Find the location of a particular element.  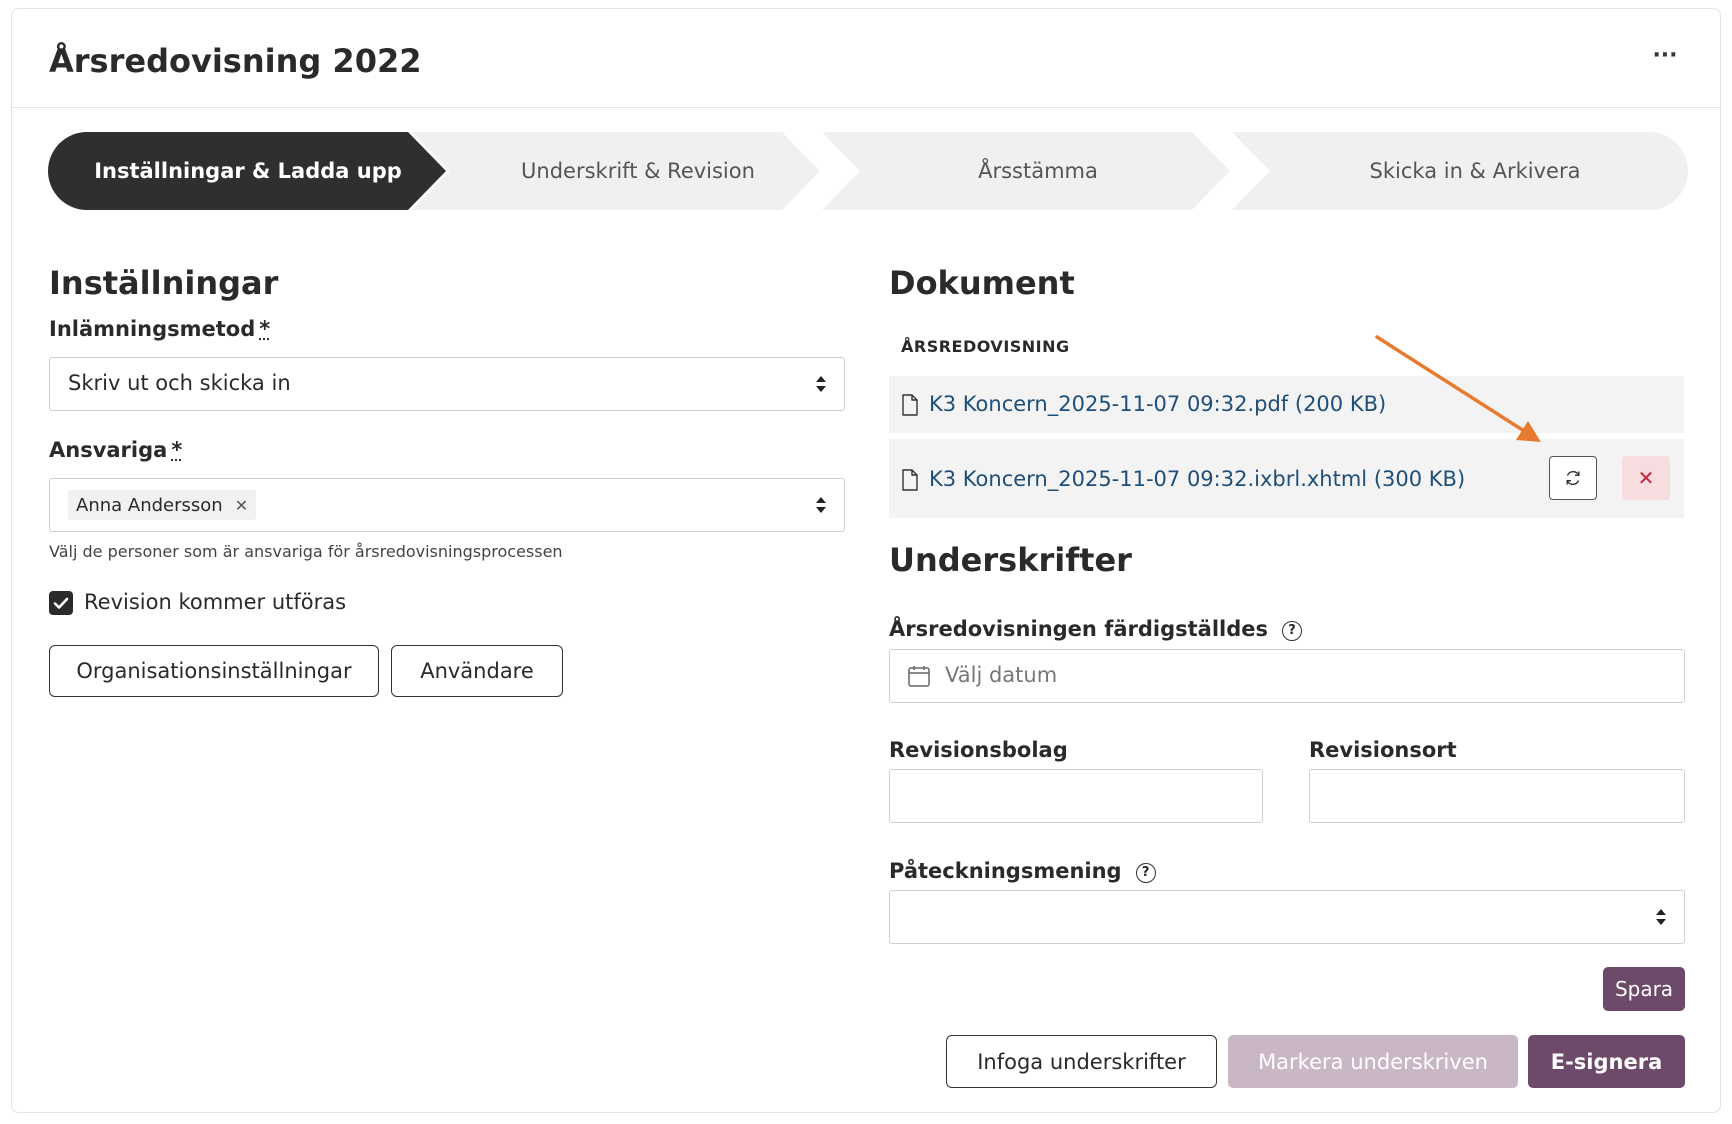

completed-label: Årsredovisningen färdigställdes? is located at coordinates (1095, 629).